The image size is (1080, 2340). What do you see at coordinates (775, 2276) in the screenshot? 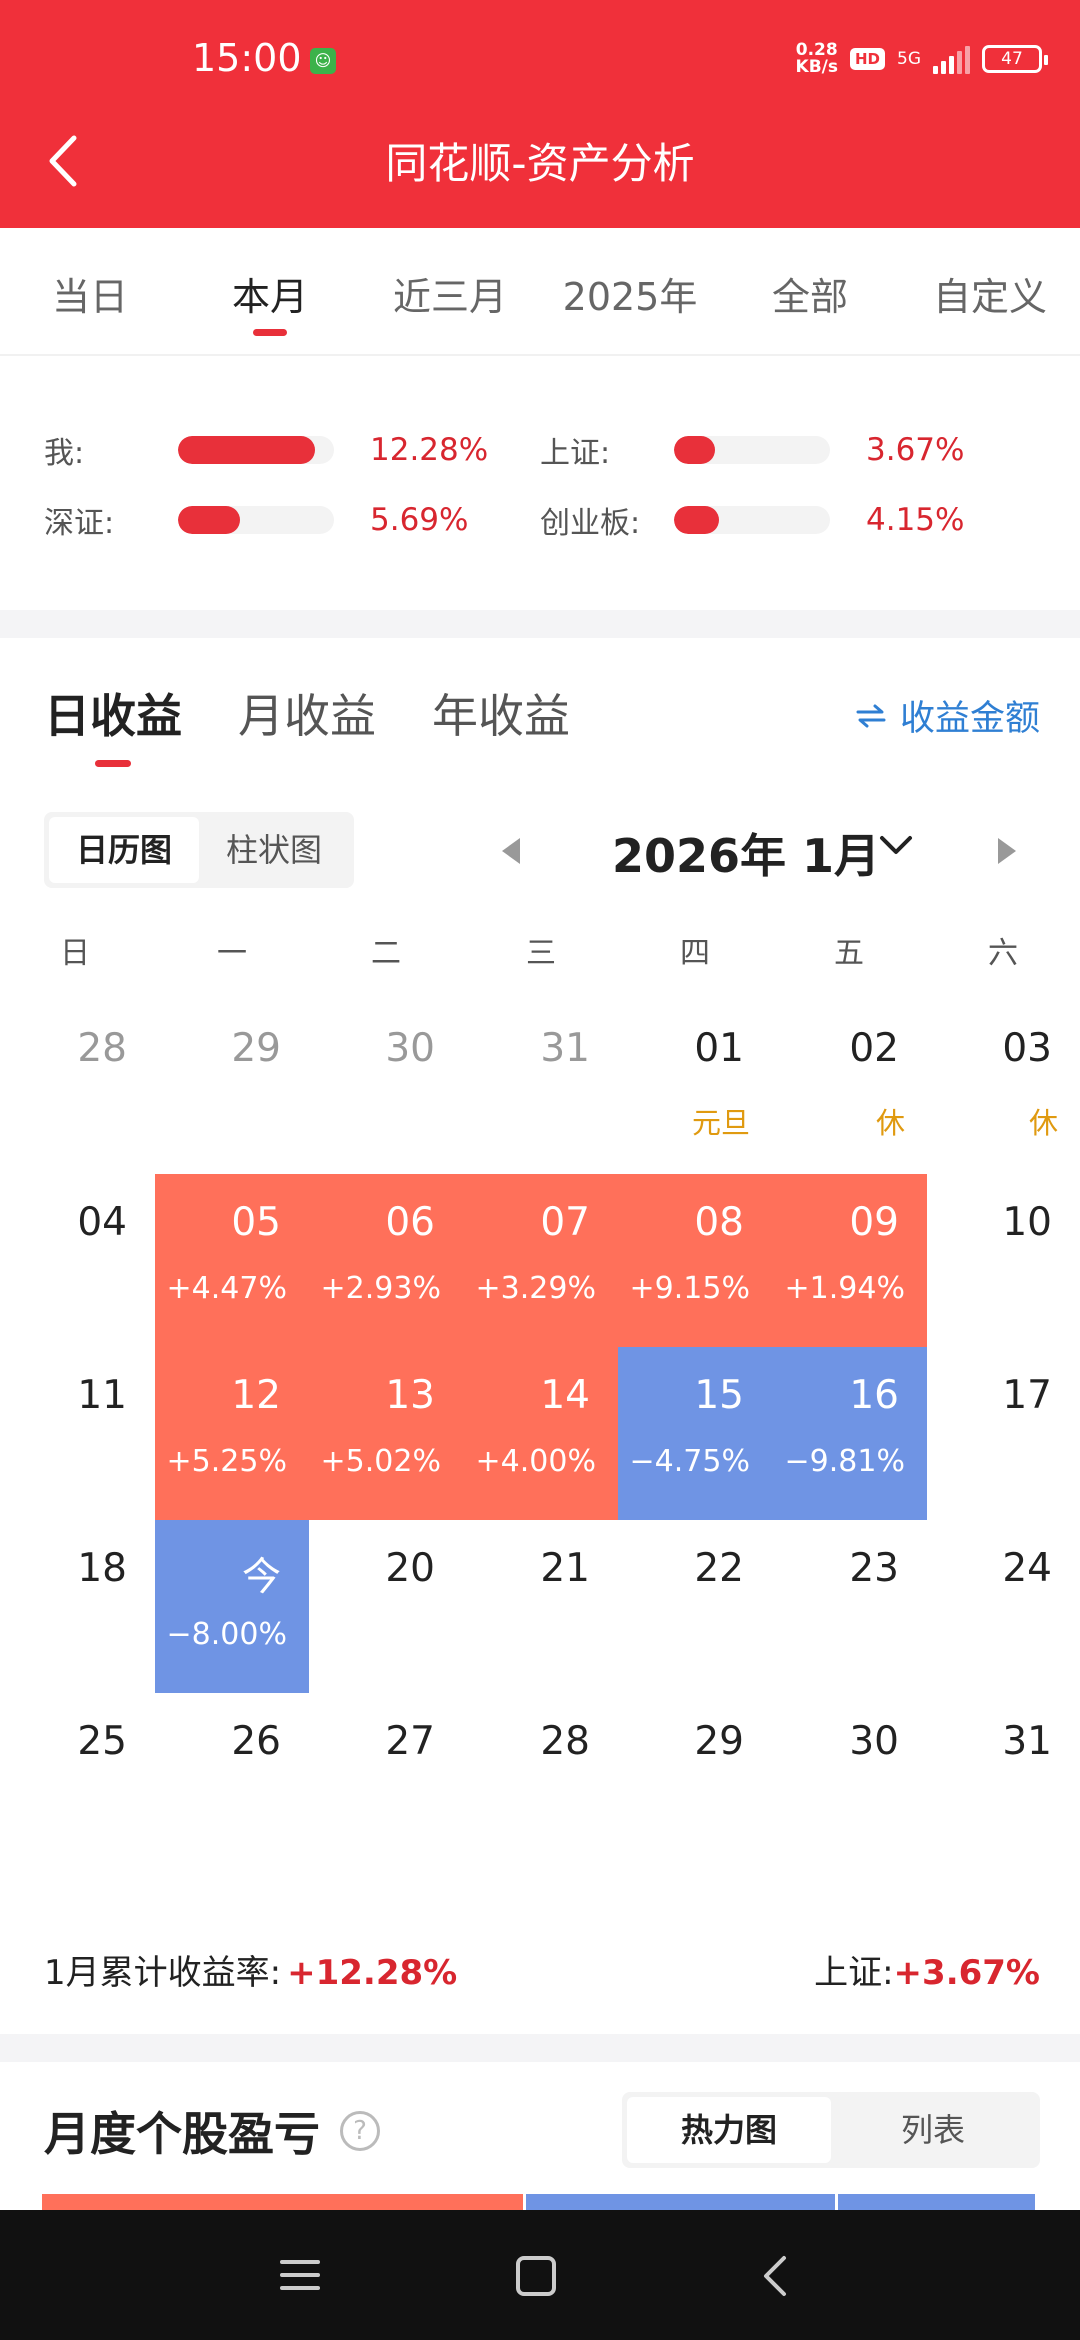
I see `back-icon` at bounding box center [775, 2276].